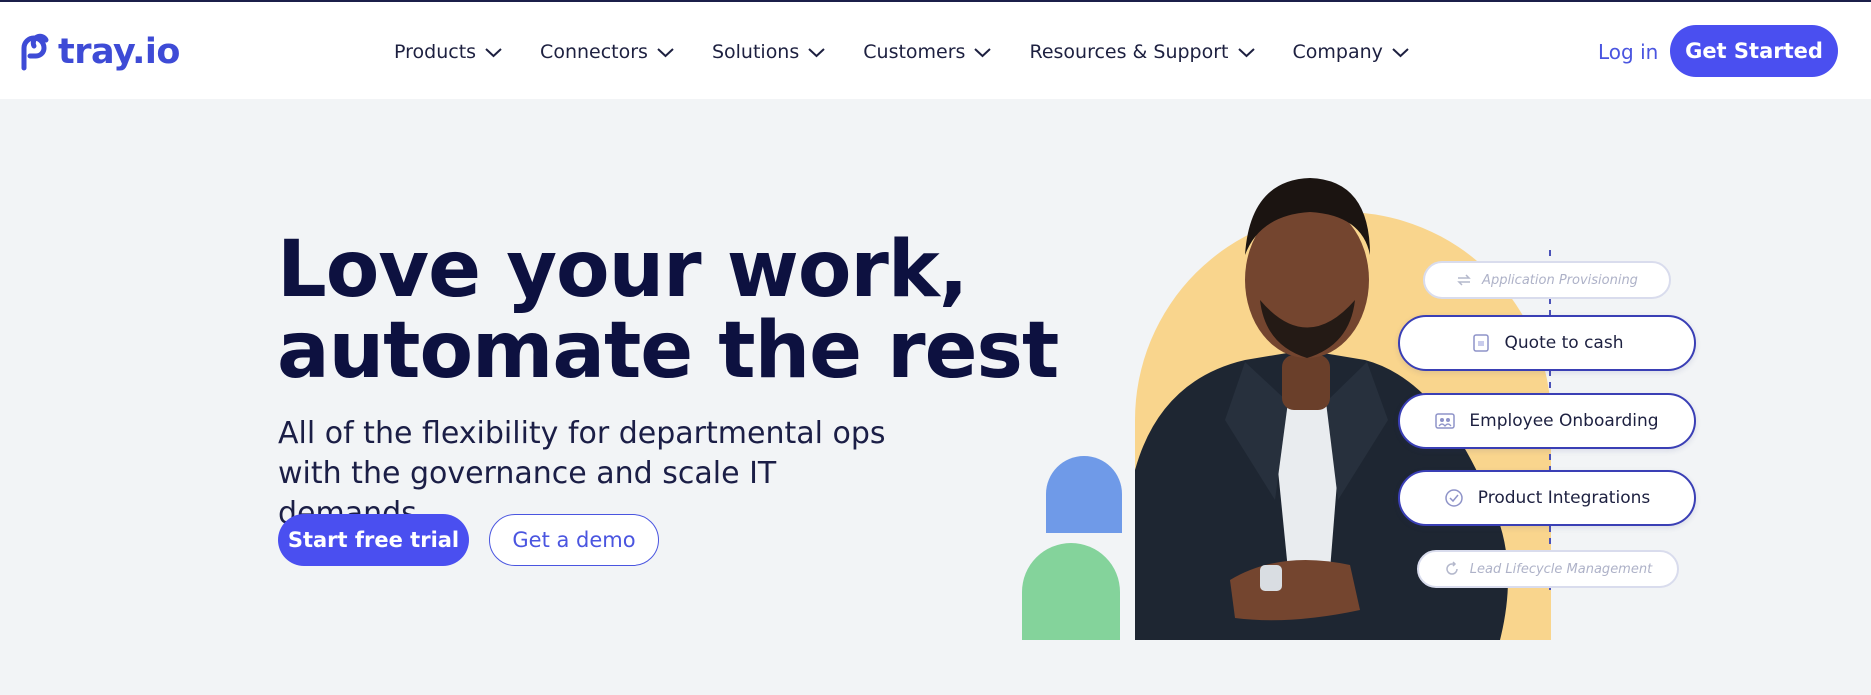 The height and width of the screenshot is (695, 1871). Describe the element at coordinates (1464, 280) in the screenshot. I see `sync-icon` at that location.